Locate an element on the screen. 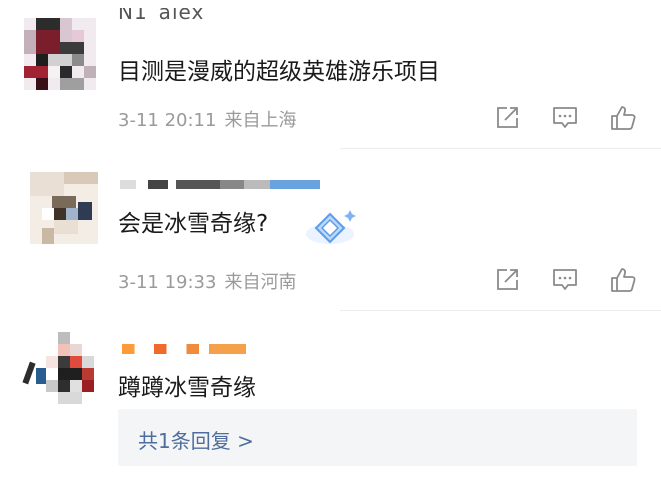 The image size is (661, 485). timestamp: 3-11 20:11 is located at coordinates (167, 120).